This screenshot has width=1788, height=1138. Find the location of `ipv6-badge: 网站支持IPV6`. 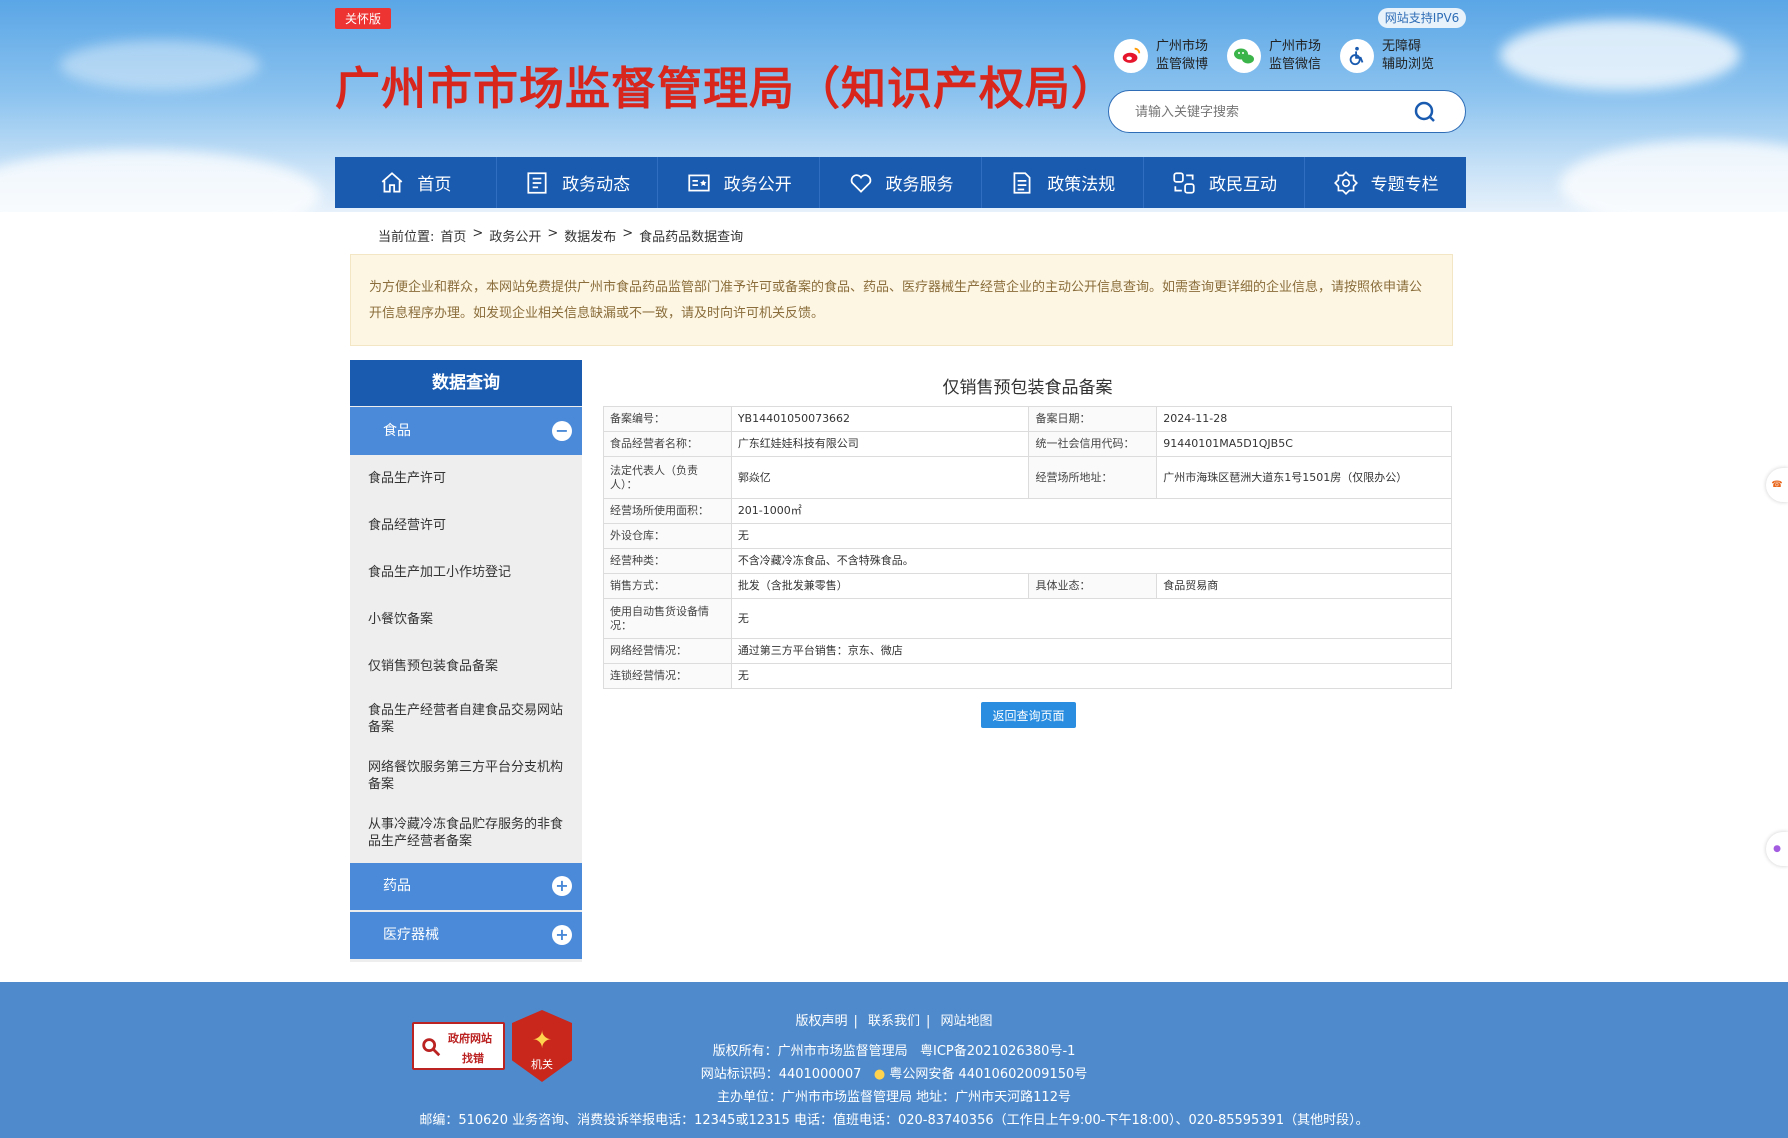

ipv6-badge: 网站支持IPV6 is located at coordinates (1422, 18).